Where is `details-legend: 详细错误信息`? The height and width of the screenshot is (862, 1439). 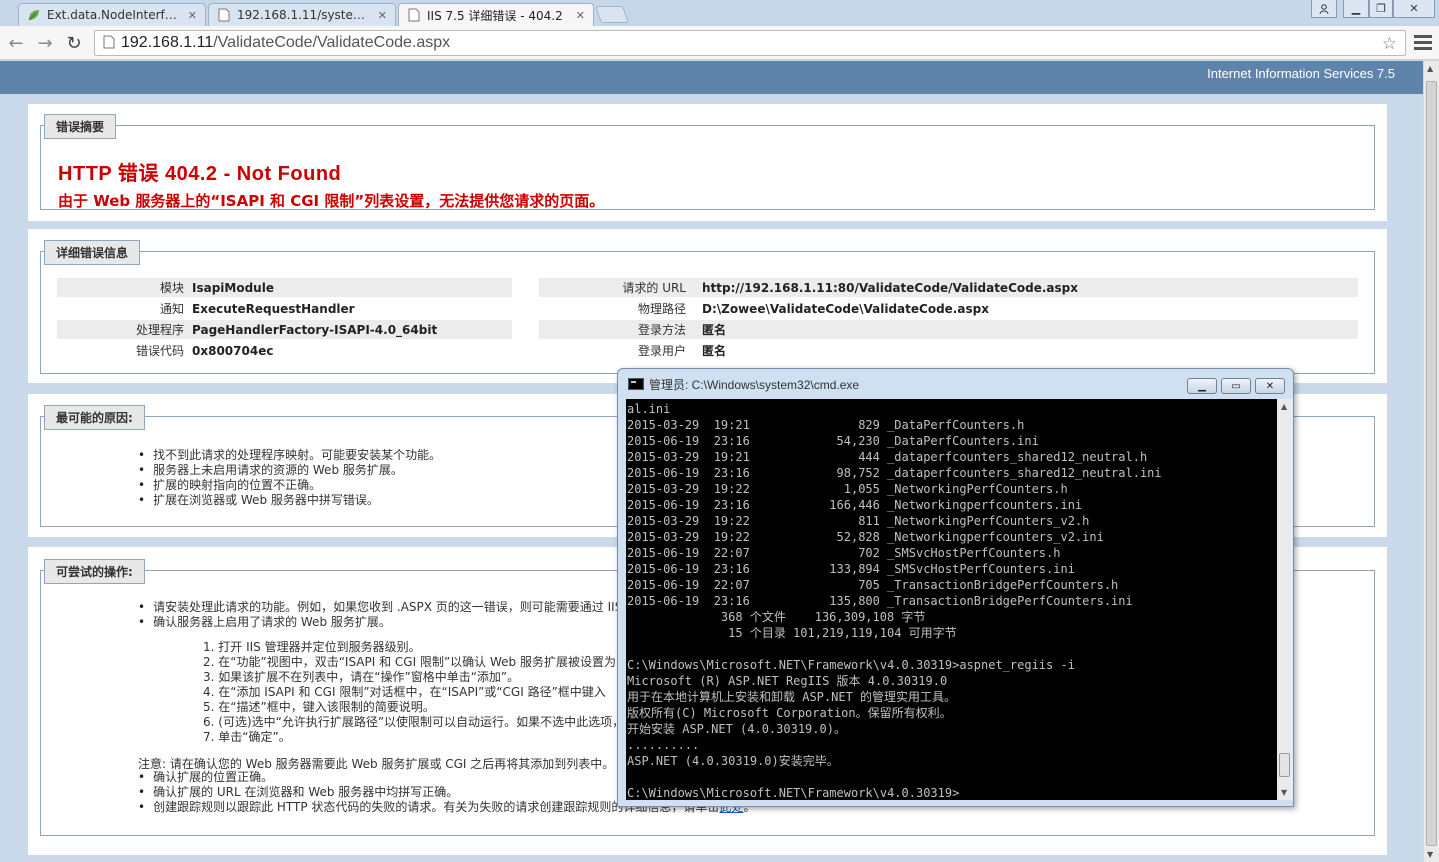
details-legend: 详细错误信息 is located at coordinates (92, 252).